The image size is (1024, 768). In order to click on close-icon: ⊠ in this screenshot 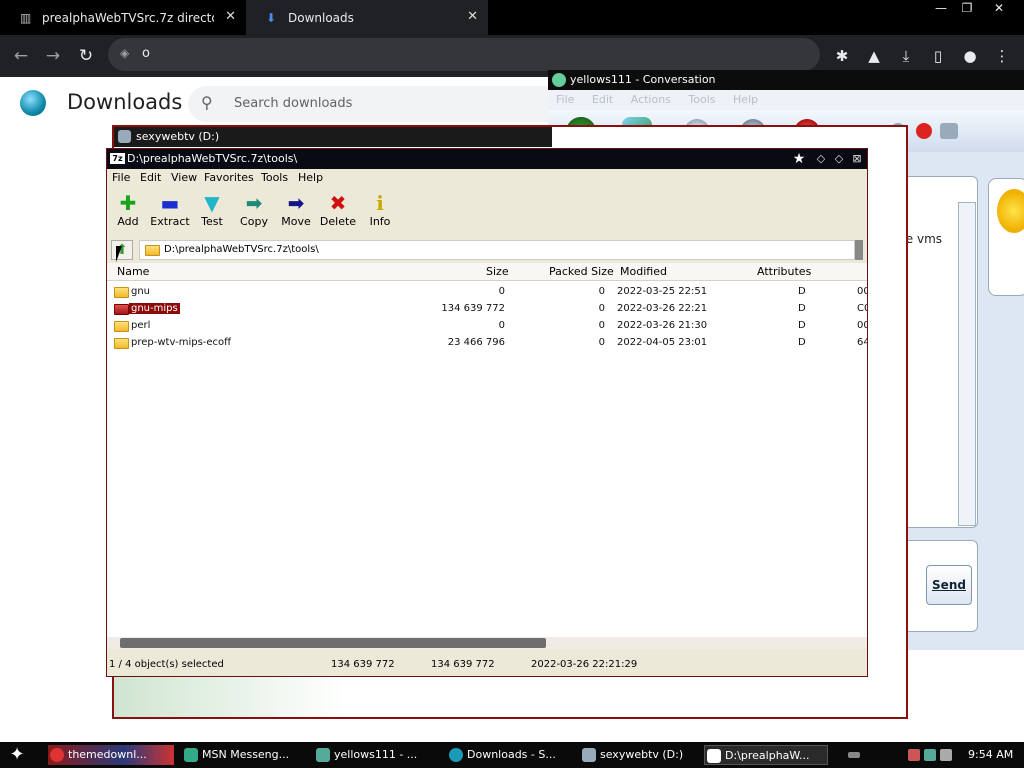, I will do `click(857, 159)`.